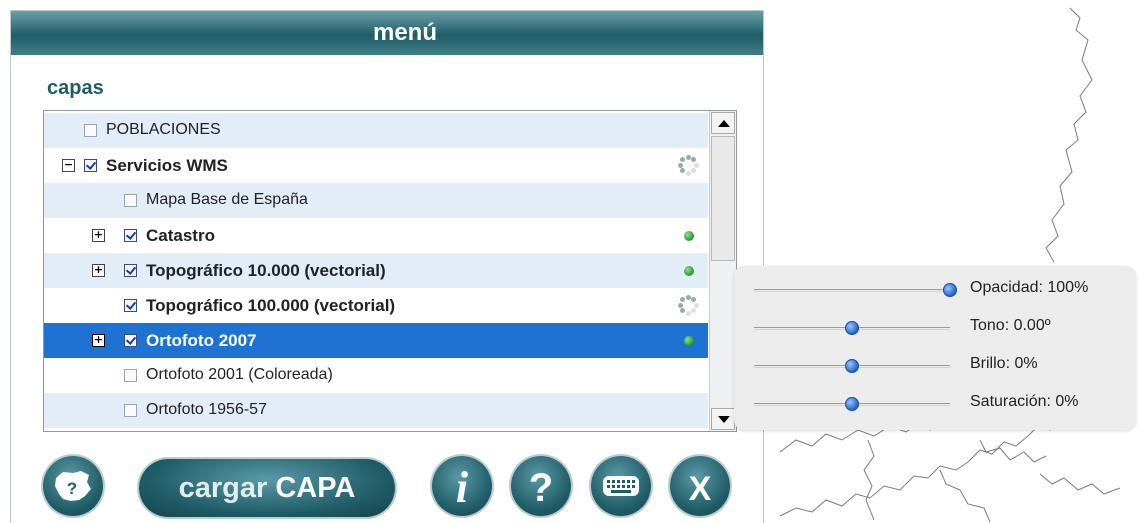 This screenshot has height=523, width=1140. I want to click on layer-label: Topográfico 100.000 (vectorial), so click(271, 305).